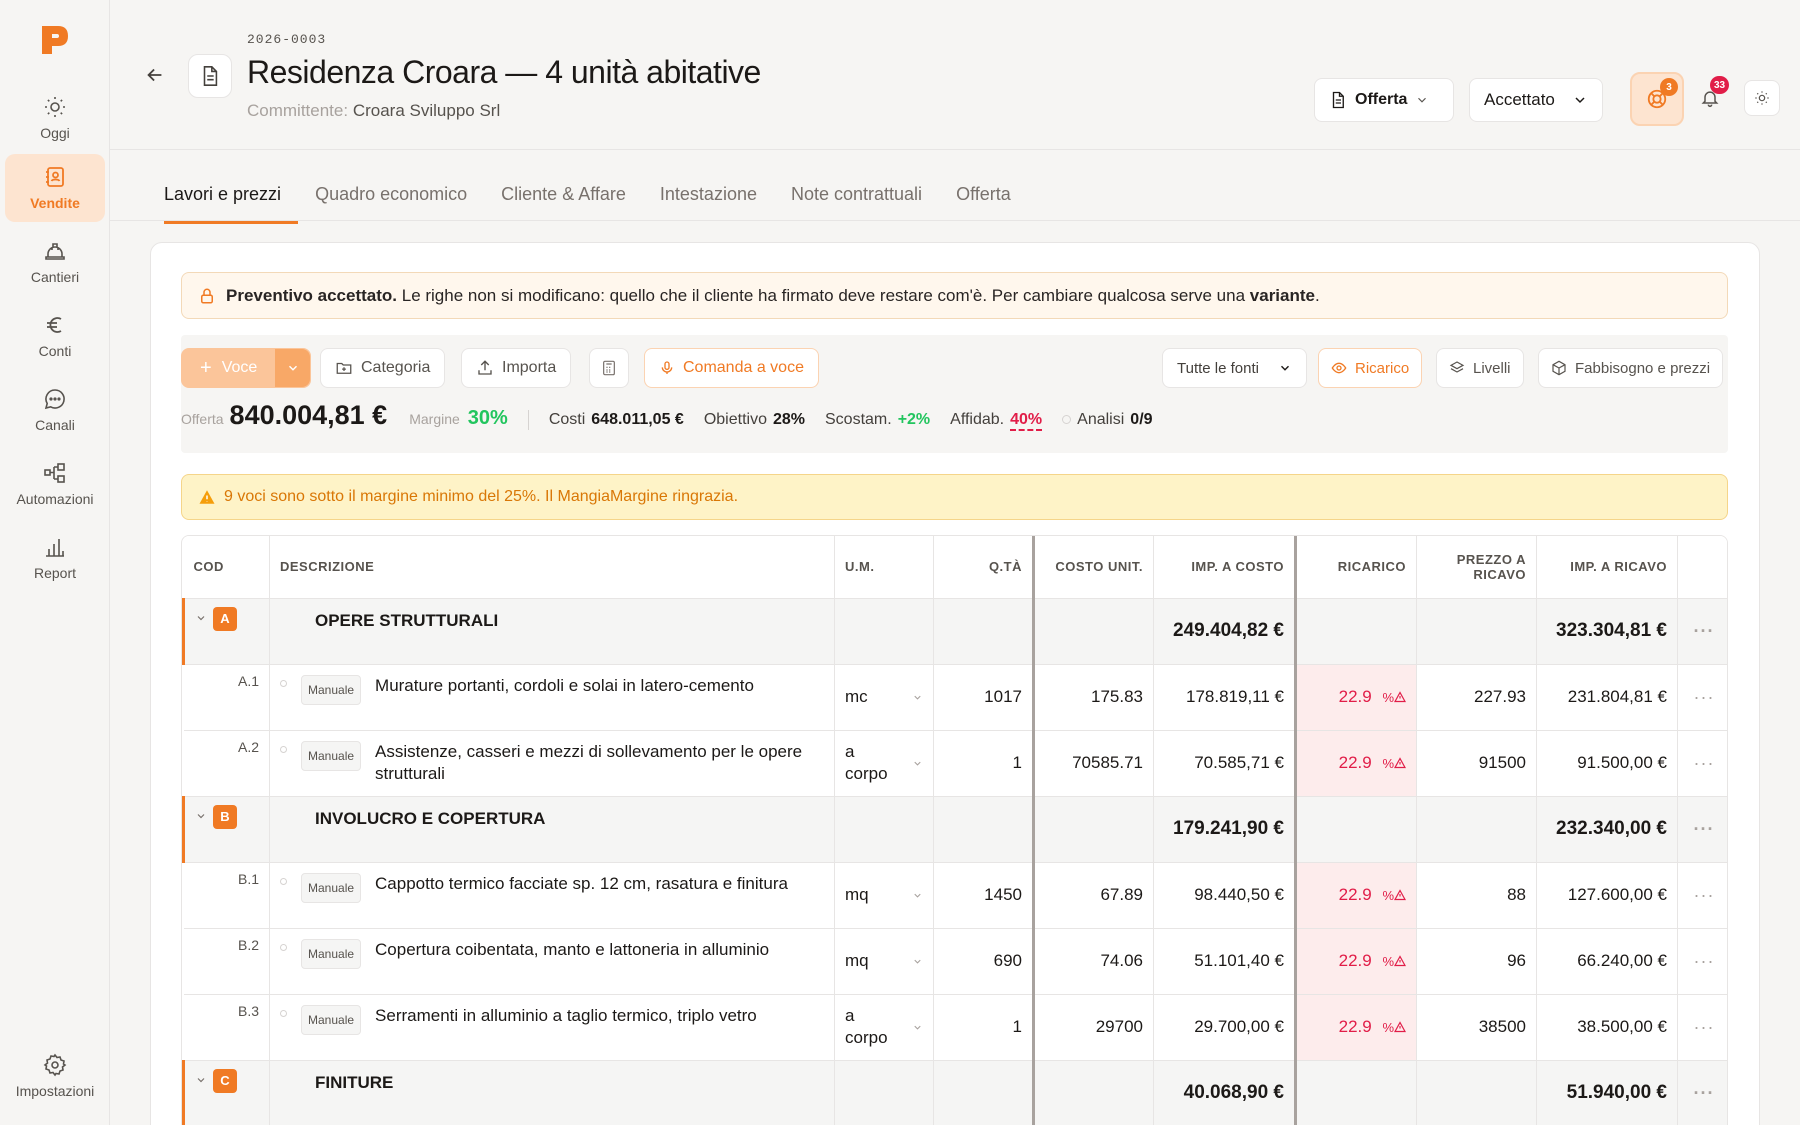 The image size is (1800, 1125). What do you see at coordinates (731, 368) in the screenshot?
I see `comanda-a-voce-button: Comanda a voce` at bounding box center [731, 368].